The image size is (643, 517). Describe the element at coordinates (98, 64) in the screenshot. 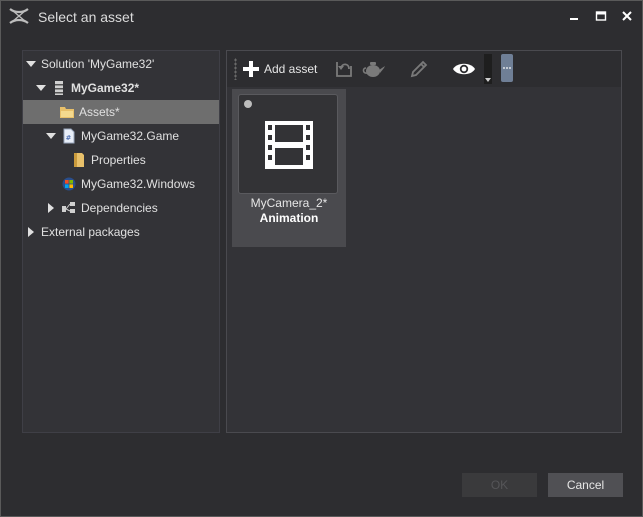

I see `tree-item-label: Solution 'MyGame32'` at that location.